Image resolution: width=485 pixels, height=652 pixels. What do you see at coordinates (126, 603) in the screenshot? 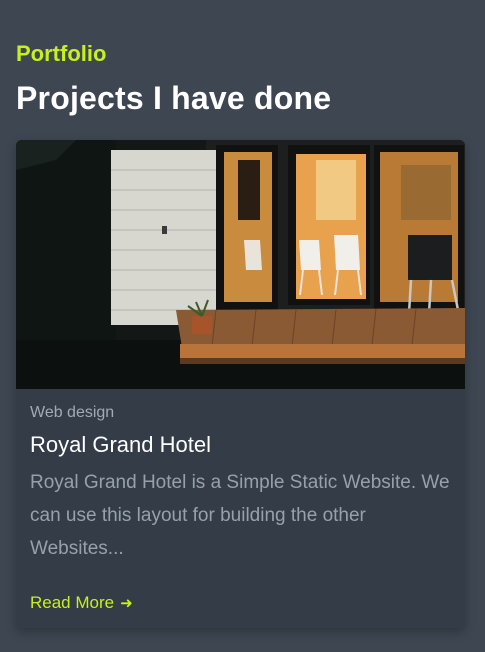
I see `arrow-right-icon: ➜` at bounding box center [126, 603].